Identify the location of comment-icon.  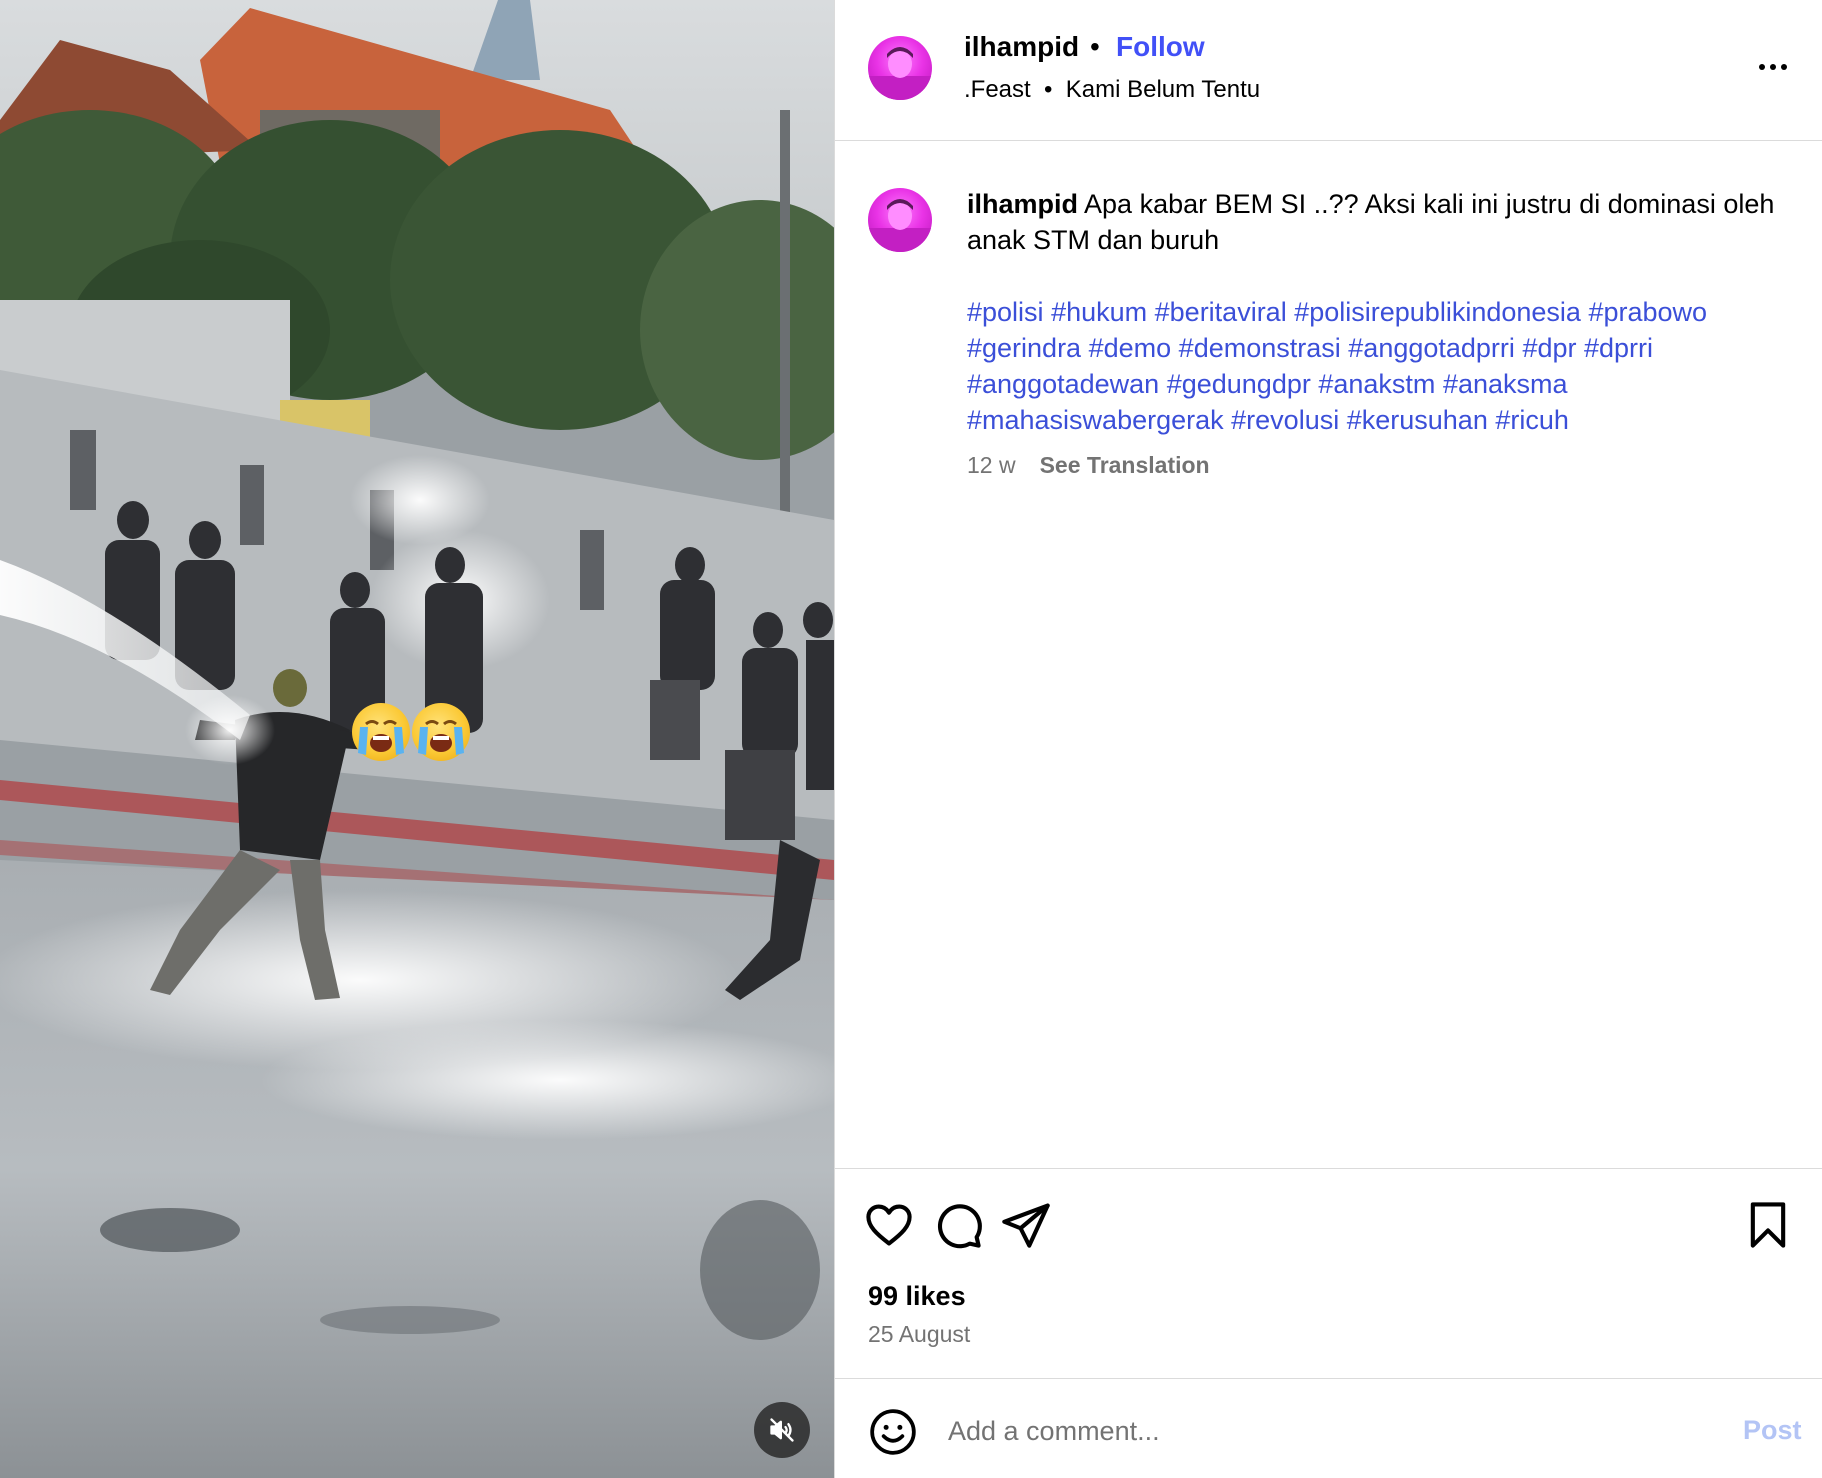
(958, 1225).